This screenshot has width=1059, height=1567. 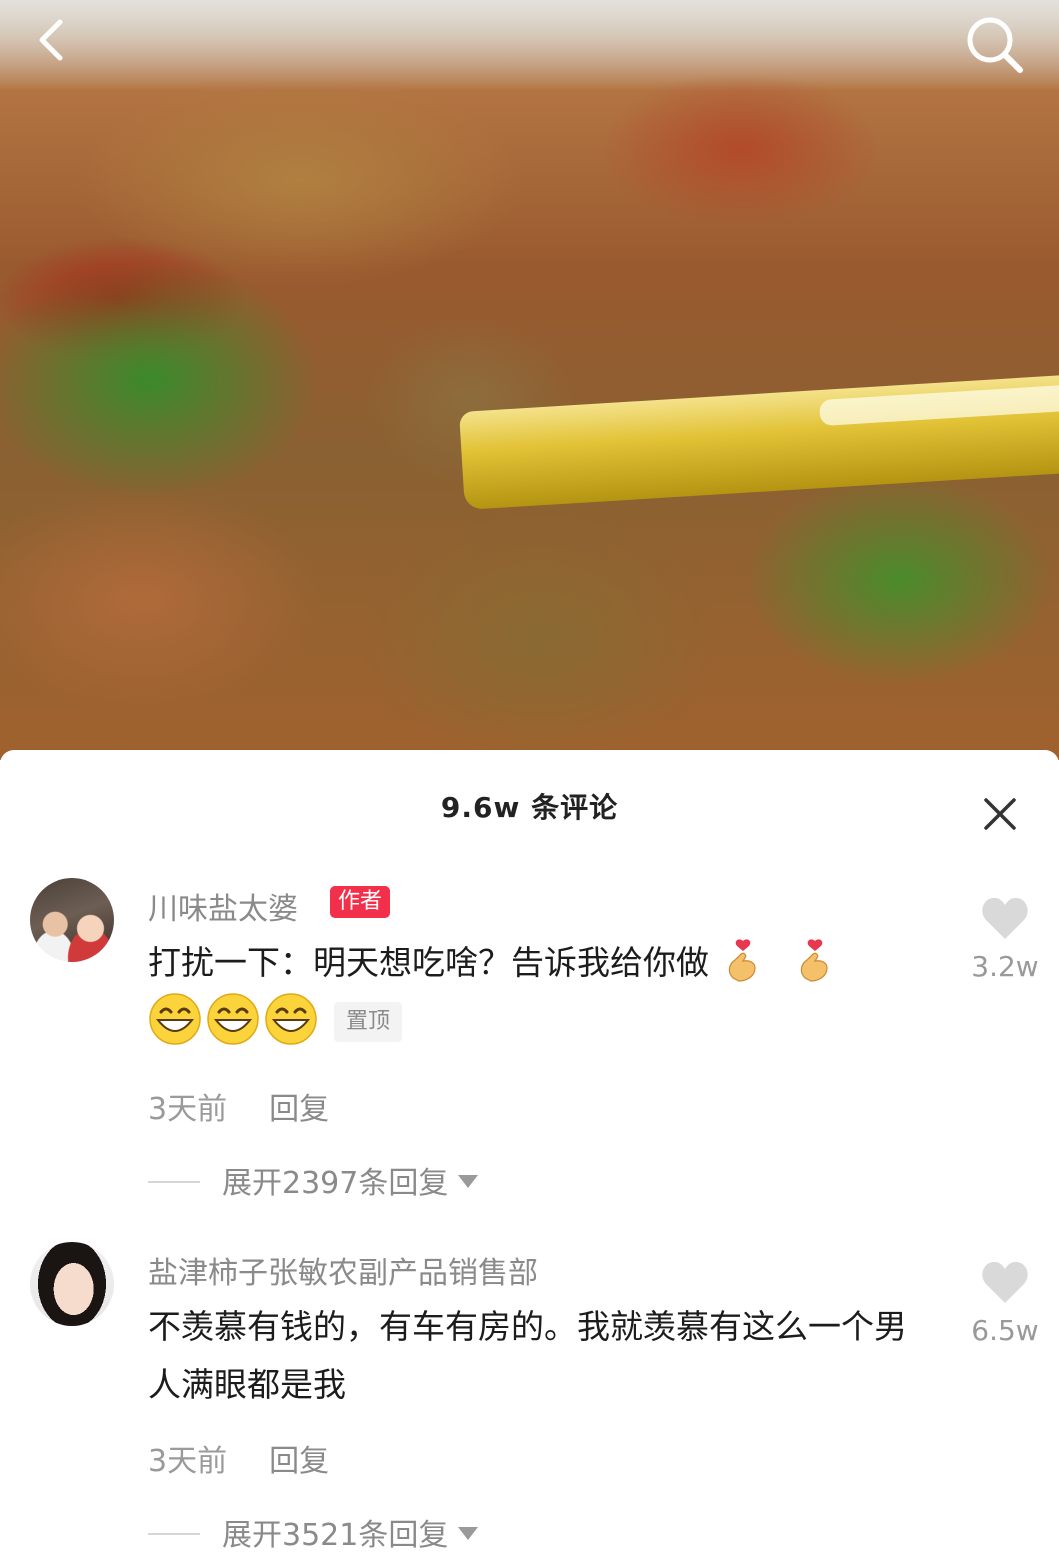 I want to click on like-count: 6.5w, so click(x=1005, y=1330).